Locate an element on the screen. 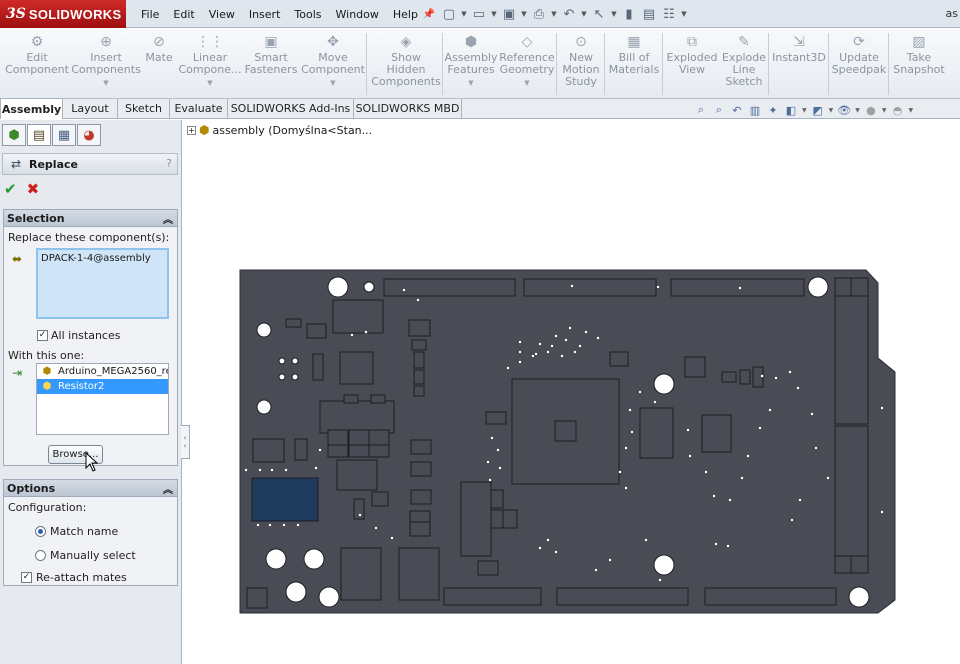 Image resolution: width=960 pixels, height=664 pixels. list-item: ⬢ Resistor2 is located at coordinates (102, 386).